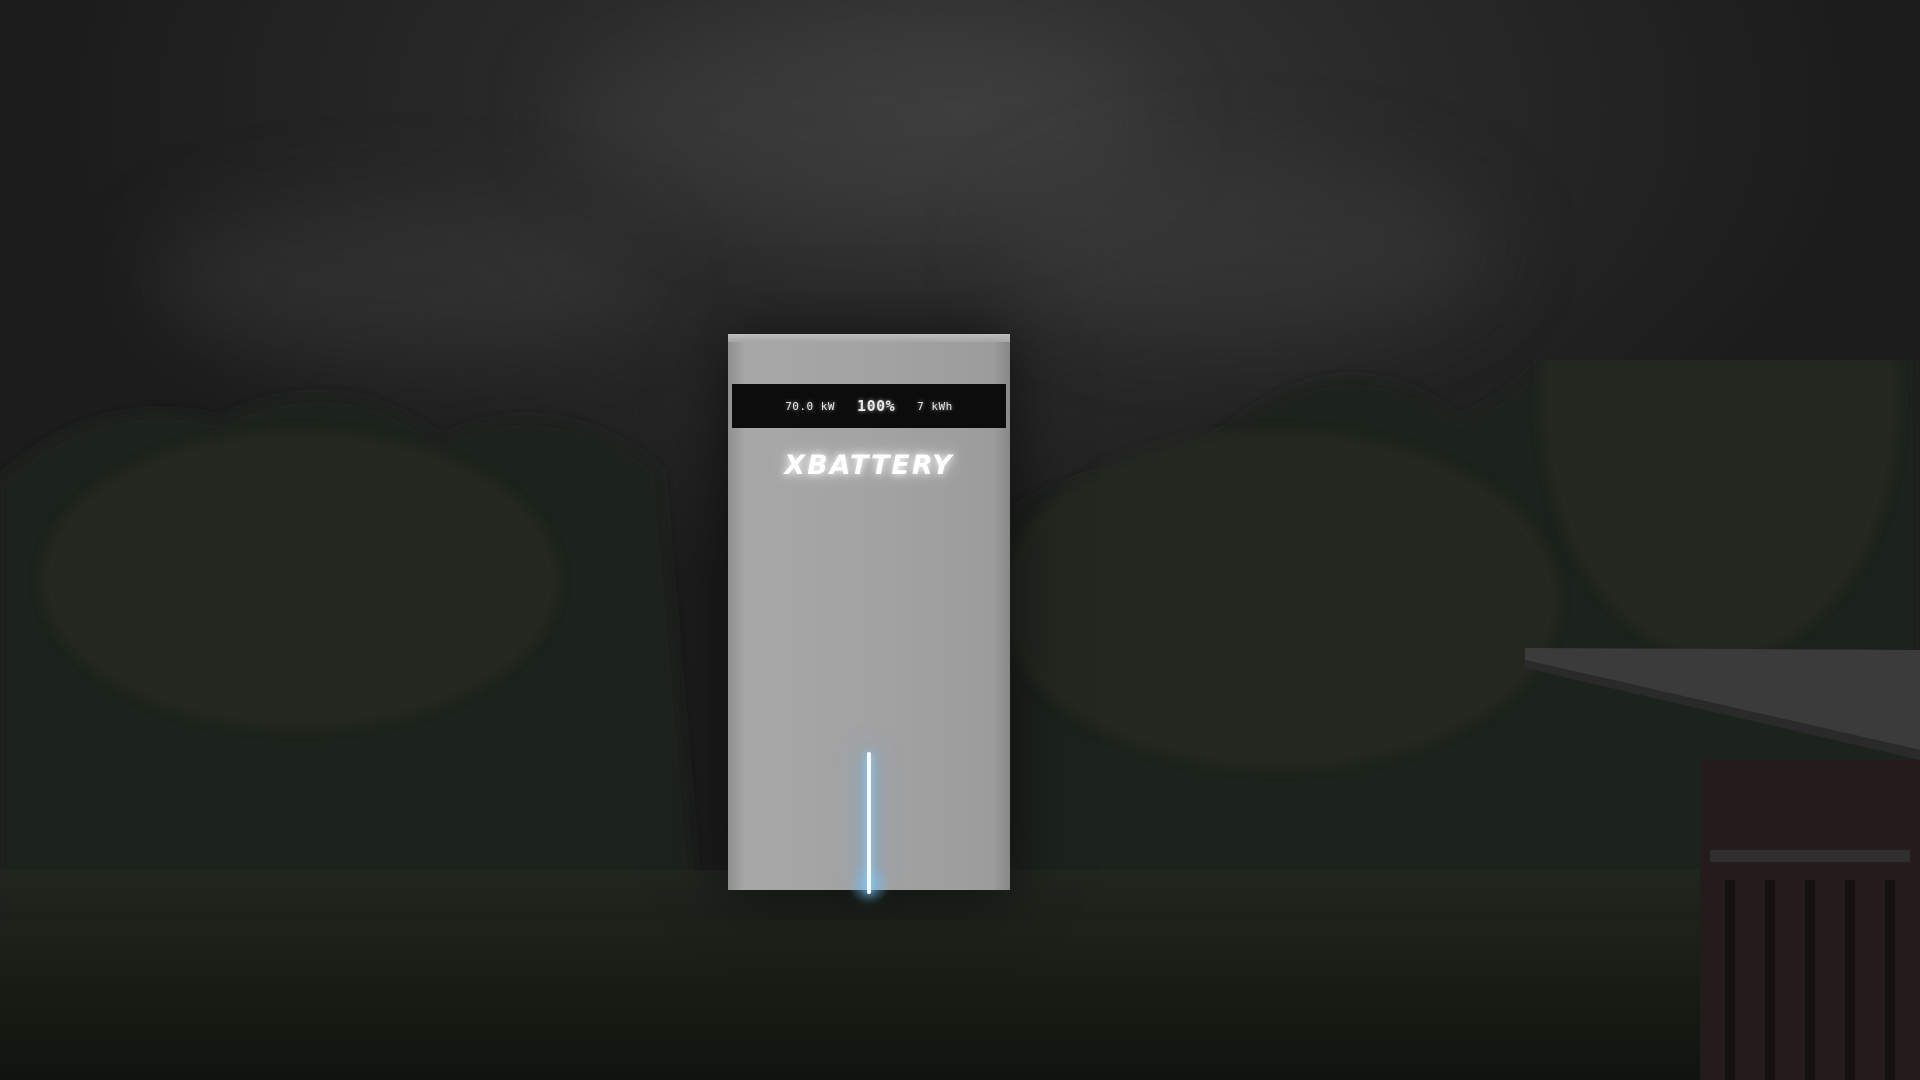 This screenshot has height=1080, width=1920. I want to click on battery-unit: 70.0 kW 100% 7 kWh XBATTERY, so click(869, 619).